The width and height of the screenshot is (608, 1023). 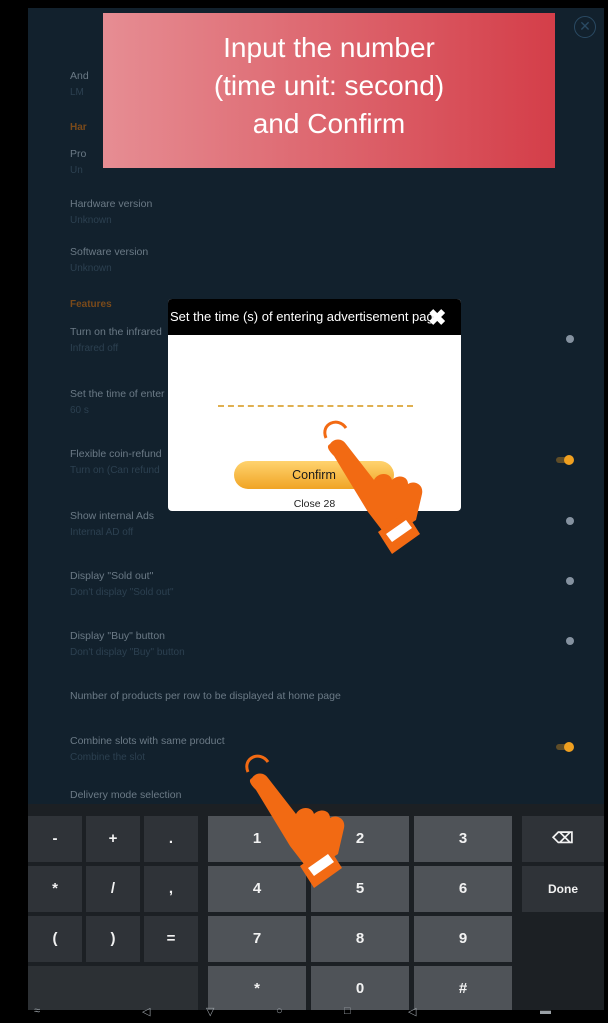 What do you see at coordinates (565, 460) in the screenshot?
I see `coin-refund-toggle` at bounding box center [565, 460].